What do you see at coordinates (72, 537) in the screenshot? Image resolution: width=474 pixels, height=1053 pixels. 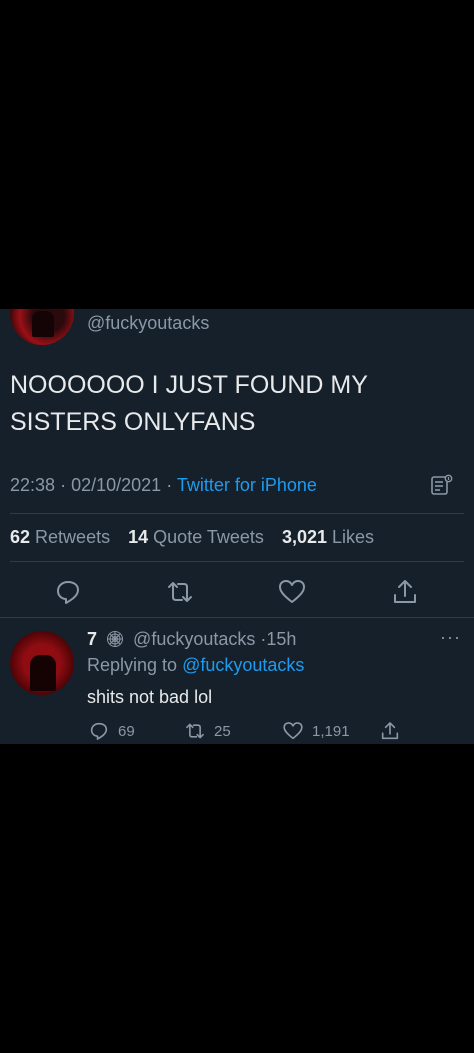 I see `retweets-label: Retweets` at bounding box center [72, 537].